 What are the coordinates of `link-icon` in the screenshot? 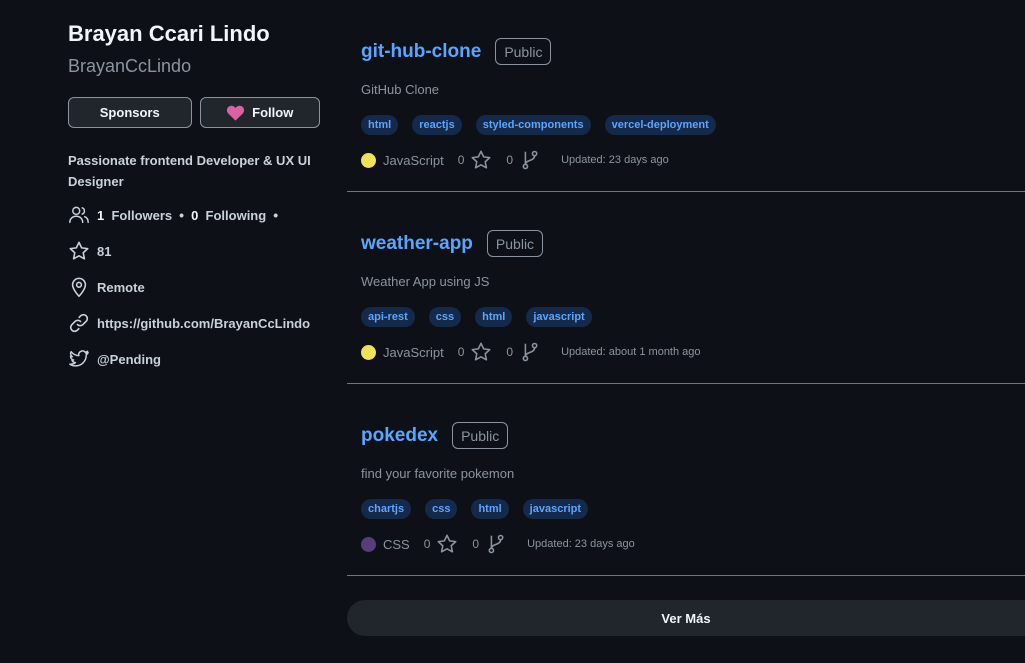 It's located at (79, 323).